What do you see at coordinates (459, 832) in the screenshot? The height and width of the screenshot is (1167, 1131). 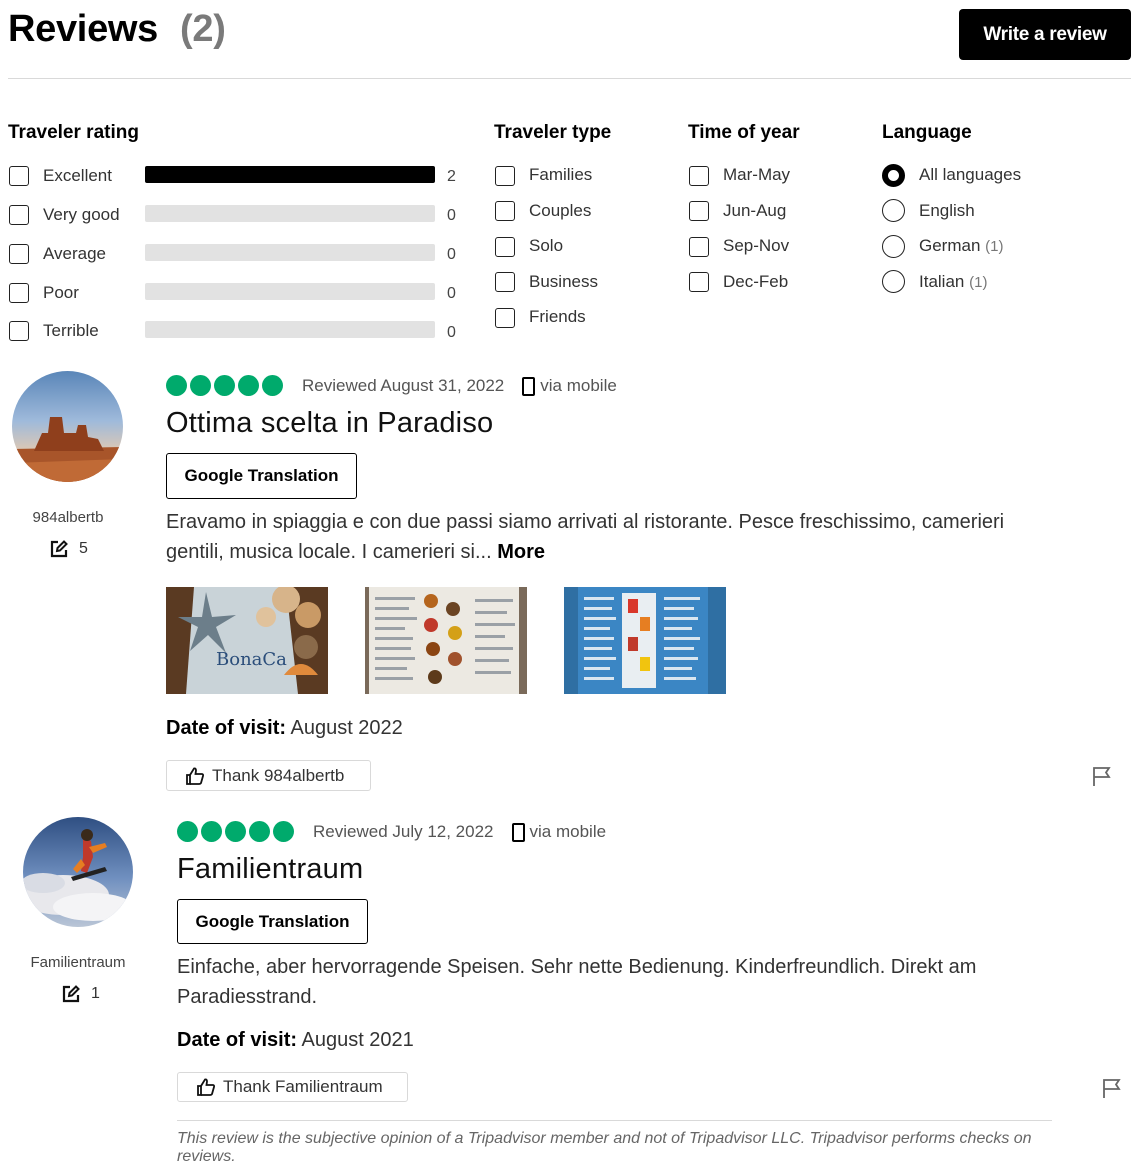 I see `review-meta: Reviewed July 12, 2022 via mobile` at bounding box center [459, 832].